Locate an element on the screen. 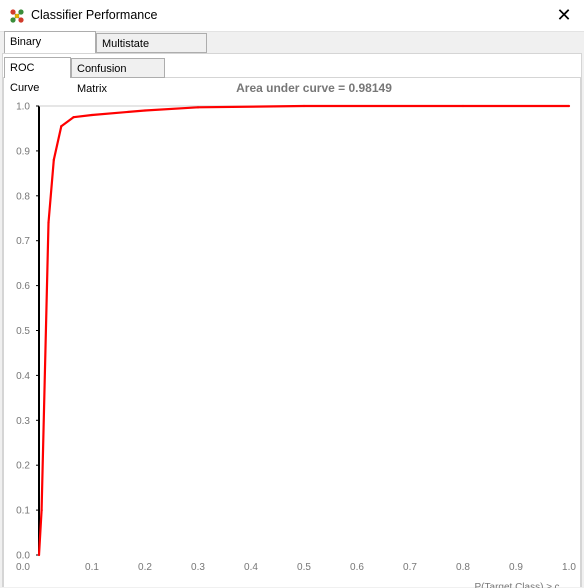  x-tick-label: 0.4 is located at coordinates (251, 567).